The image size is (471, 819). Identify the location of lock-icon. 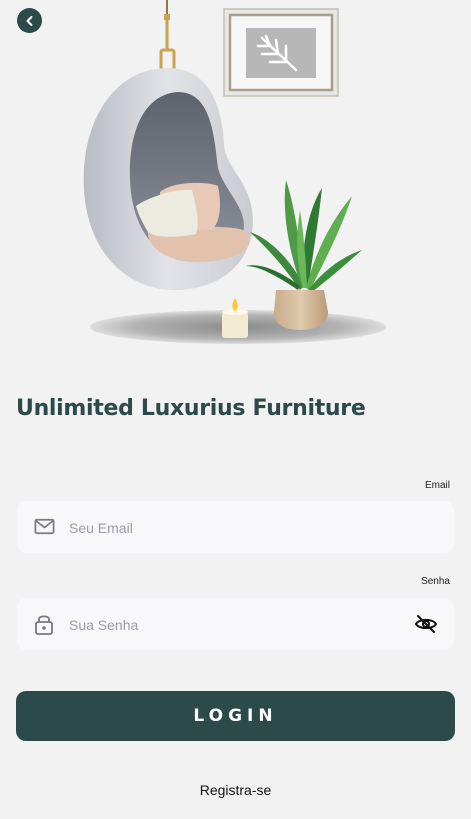
(44, 625).